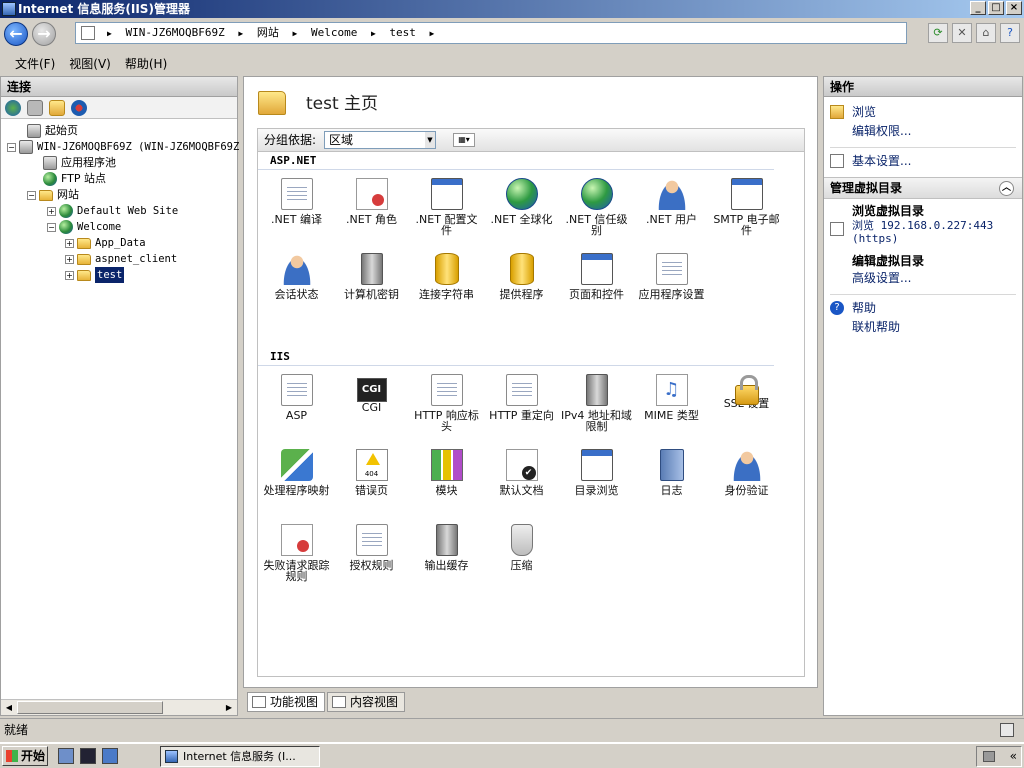 This screenshot has height=768, width=1024. Describe the element at coordinates (122, 163) in the screenshot. I see `tree-app-pools: 应用程序池` at that location.